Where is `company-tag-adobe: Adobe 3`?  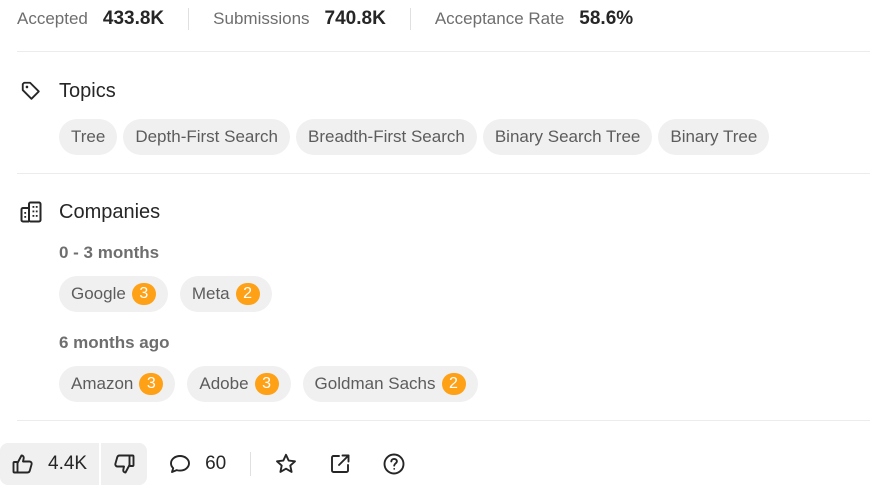 company-tag-adobe: Adobe 3 is located at coordinates (239, 384).